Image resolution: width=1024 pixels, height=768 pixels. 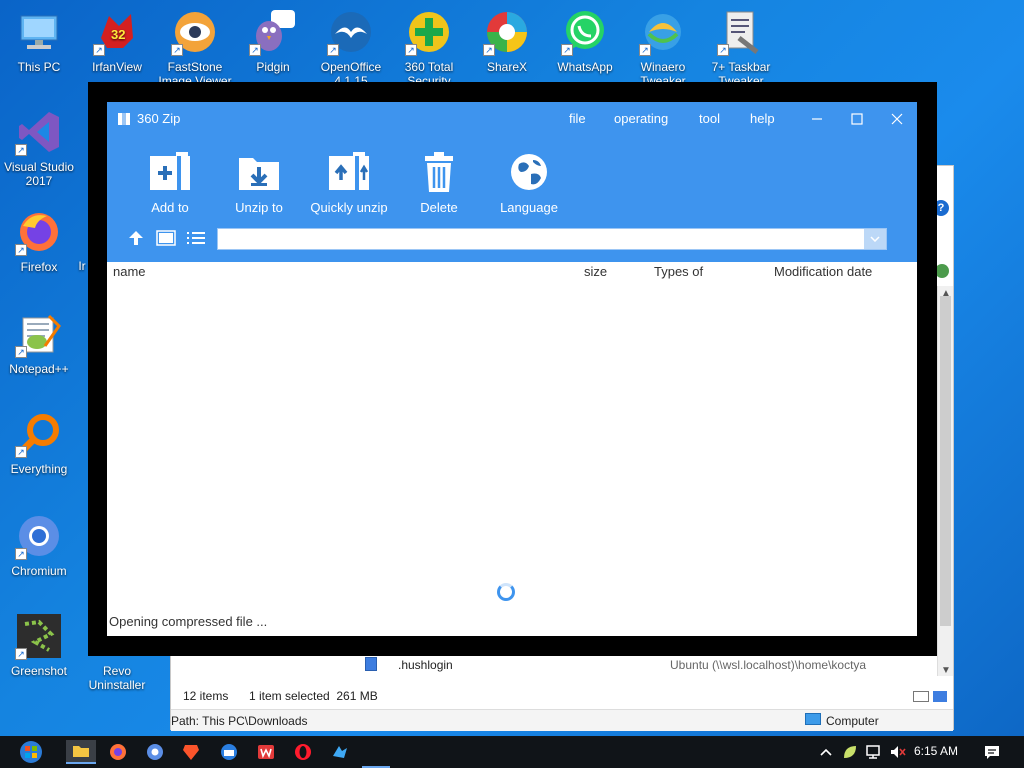 What do you see at coordinates (273, 32) in the screenshot?
I see `pidgin-bird-icon: ↗` at bounding box center [273, 32].